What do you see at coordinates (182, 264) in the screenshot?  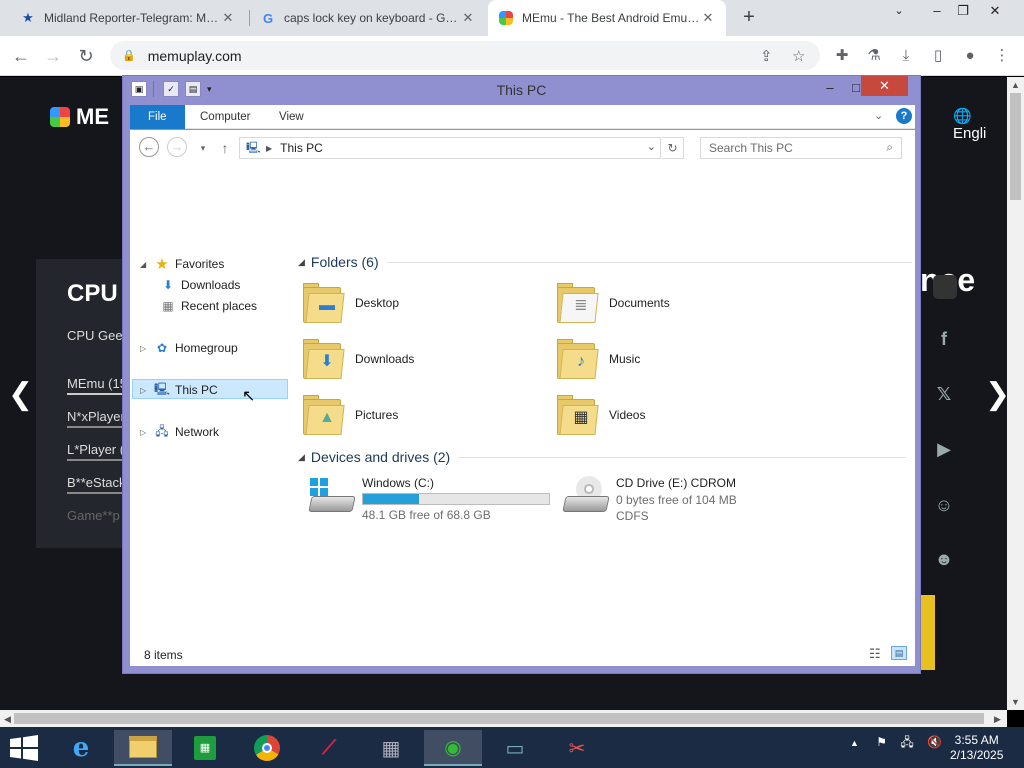 I see `nav-favorites: ◢ ★ Favorites` at bounding box center [182, 264].